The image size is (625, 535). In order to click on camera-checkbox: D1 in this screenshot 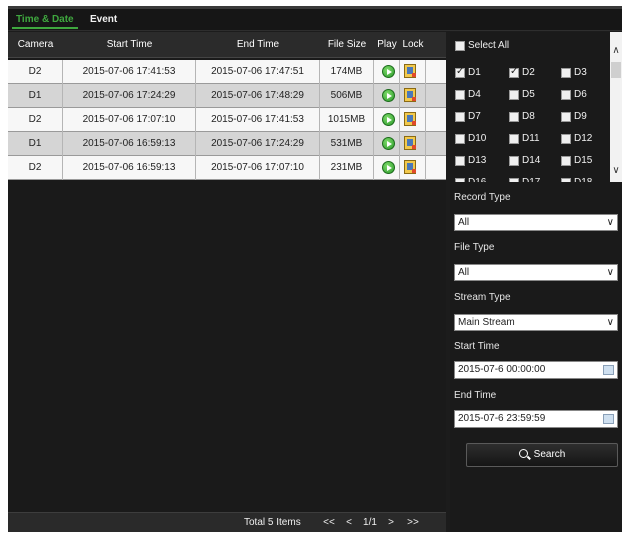, I will do `click(468, 72)`.